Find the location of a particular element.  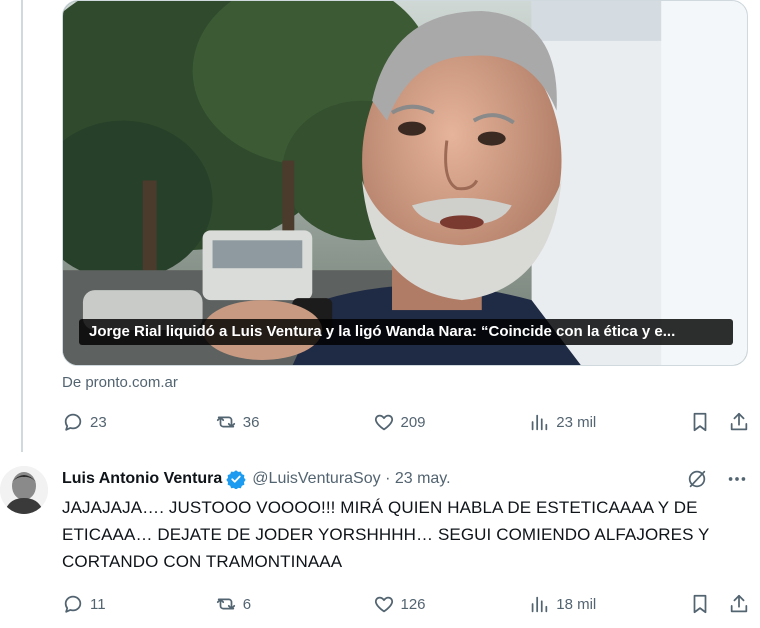

like-count: 126 is located at coordinates (413, 604).